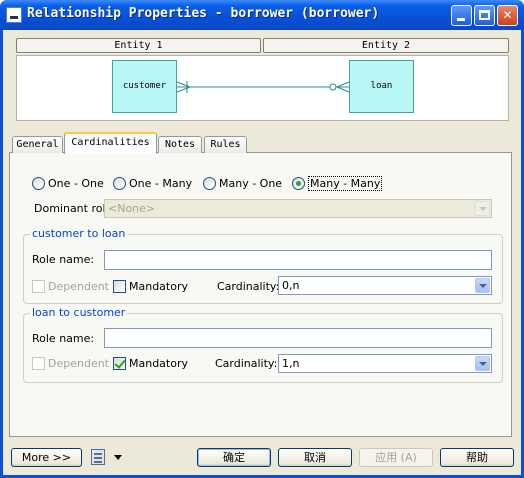 The image size is (524, 478). Describe the element at coordinates (396, 457) in the screenshot. I see `apply-button: 应用 (A)` at that location.